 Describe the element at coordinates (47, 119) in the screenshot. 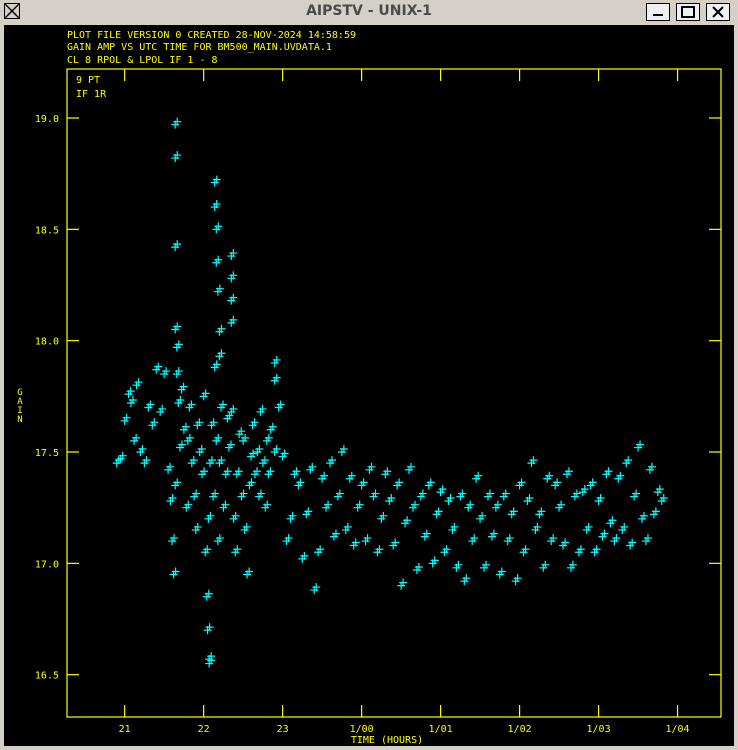

I see `y-tick-label: 19.0` at that location.